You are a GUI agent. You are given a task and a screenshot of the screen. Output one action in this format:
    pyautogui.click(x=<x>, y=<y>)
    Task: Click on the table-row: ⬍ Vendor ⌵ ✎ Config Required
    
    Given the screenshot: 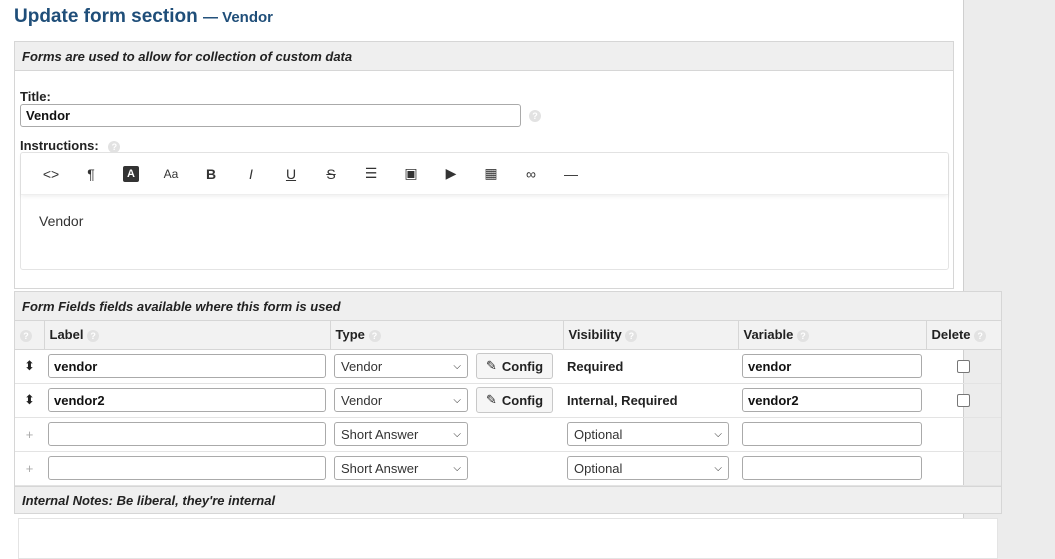 What is the action you would take?
    pyautogui.click(x=508, y=366)
    